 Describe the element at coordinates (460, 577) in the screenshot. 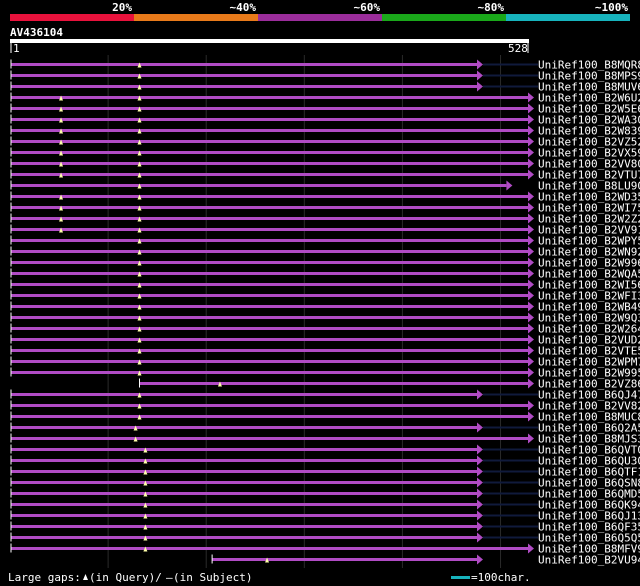

I see `scale-bar` at that location.